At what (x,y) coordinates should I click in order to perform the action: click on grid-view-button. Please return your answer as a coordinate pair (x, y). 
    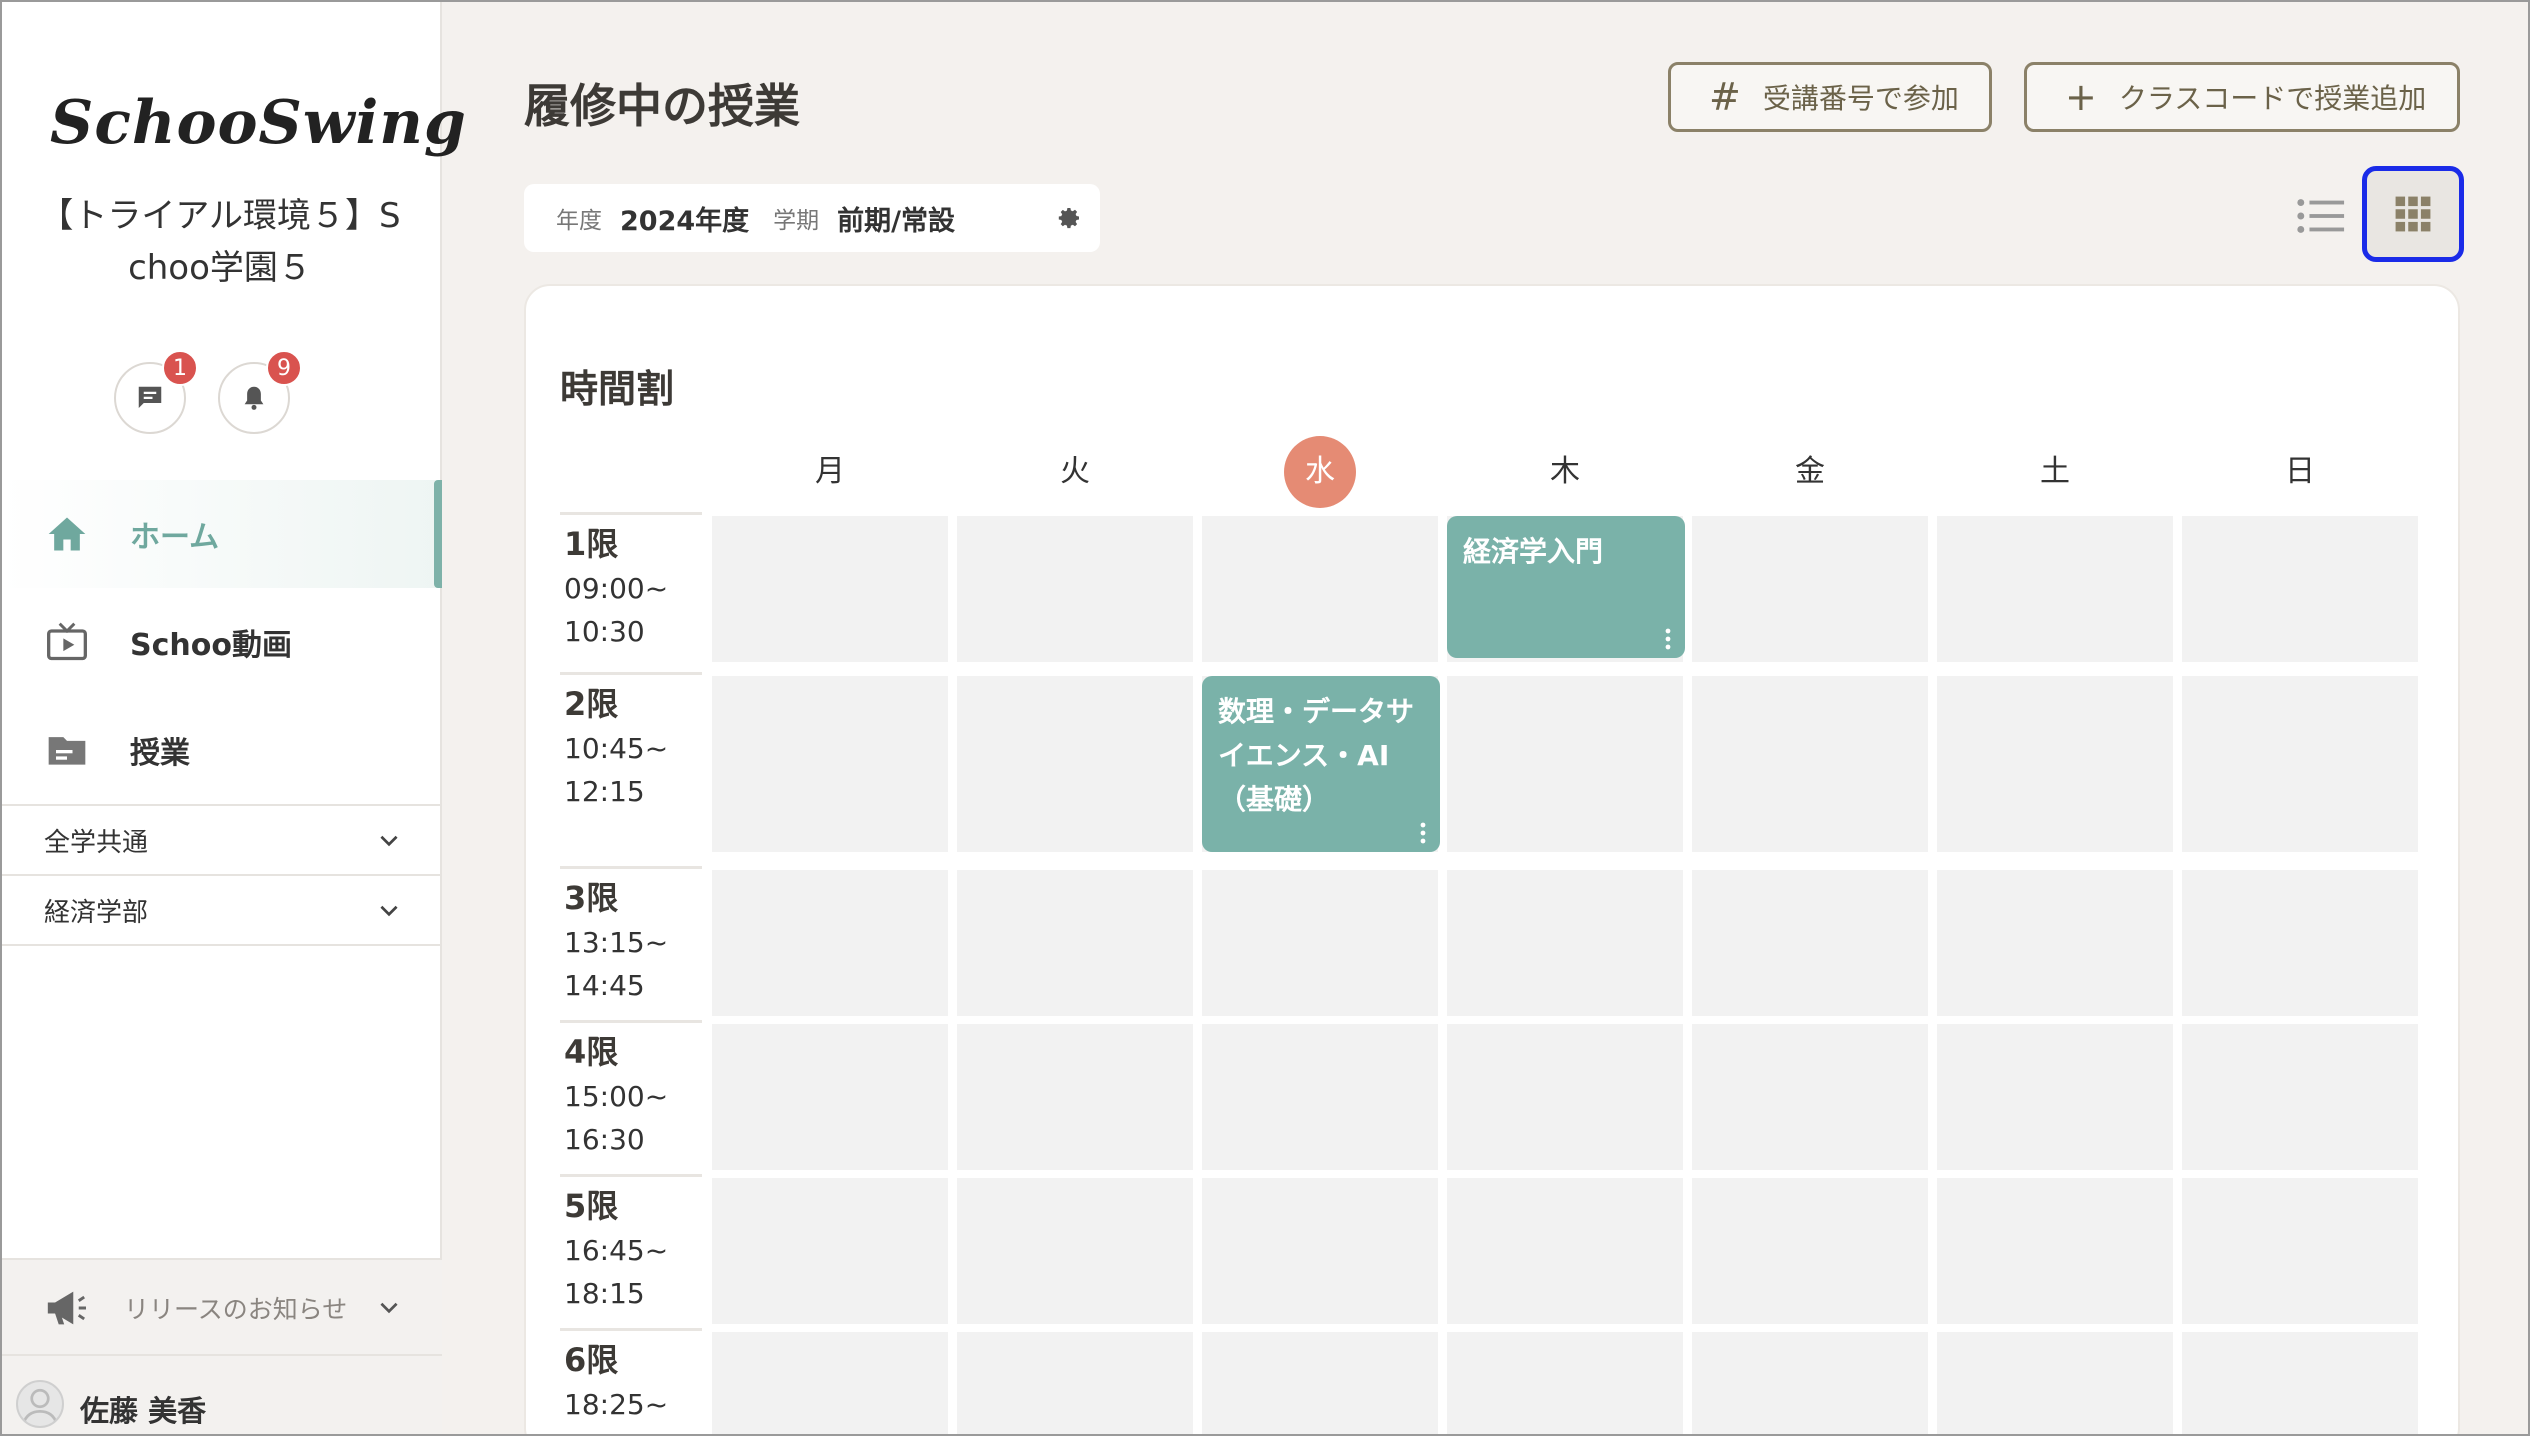
    Looking at the image, I should click on (2413, 214).